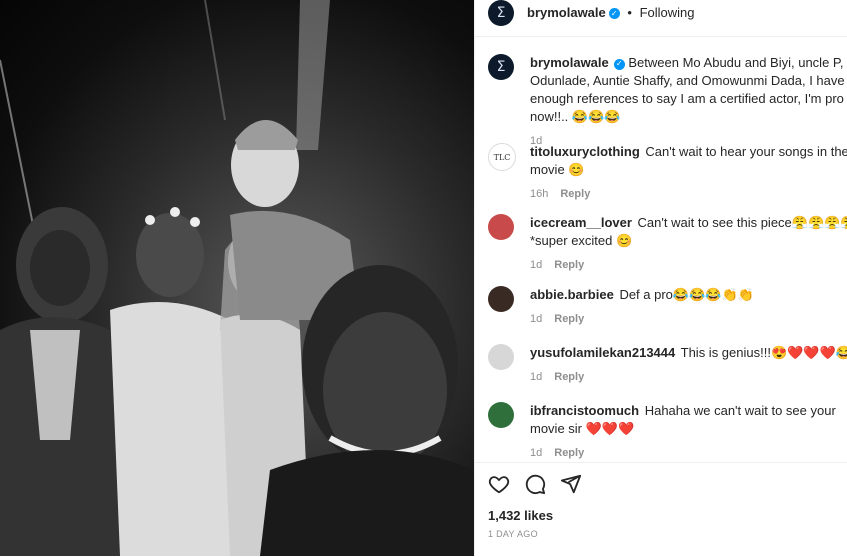 Image resolution: width=847 pixels, height=557 pixels. What do you see at coordinates (513, 534) in the screenshot?
I see `post-timestamp: 1 DAY AGO` at bounding box center [513, 534].